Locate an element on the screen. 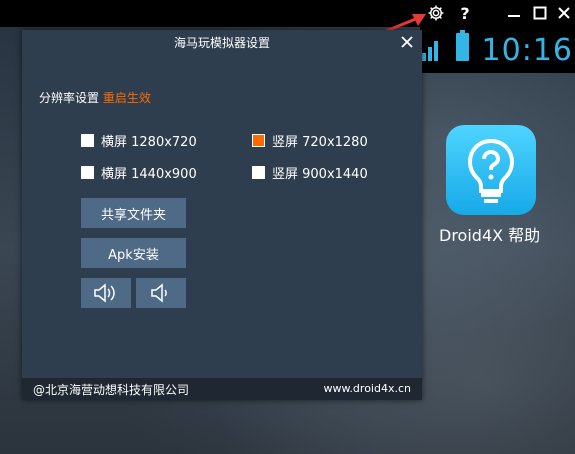 This screenshot has height=454, width=575. title-bar: ? is located at coordinates (287, 13).